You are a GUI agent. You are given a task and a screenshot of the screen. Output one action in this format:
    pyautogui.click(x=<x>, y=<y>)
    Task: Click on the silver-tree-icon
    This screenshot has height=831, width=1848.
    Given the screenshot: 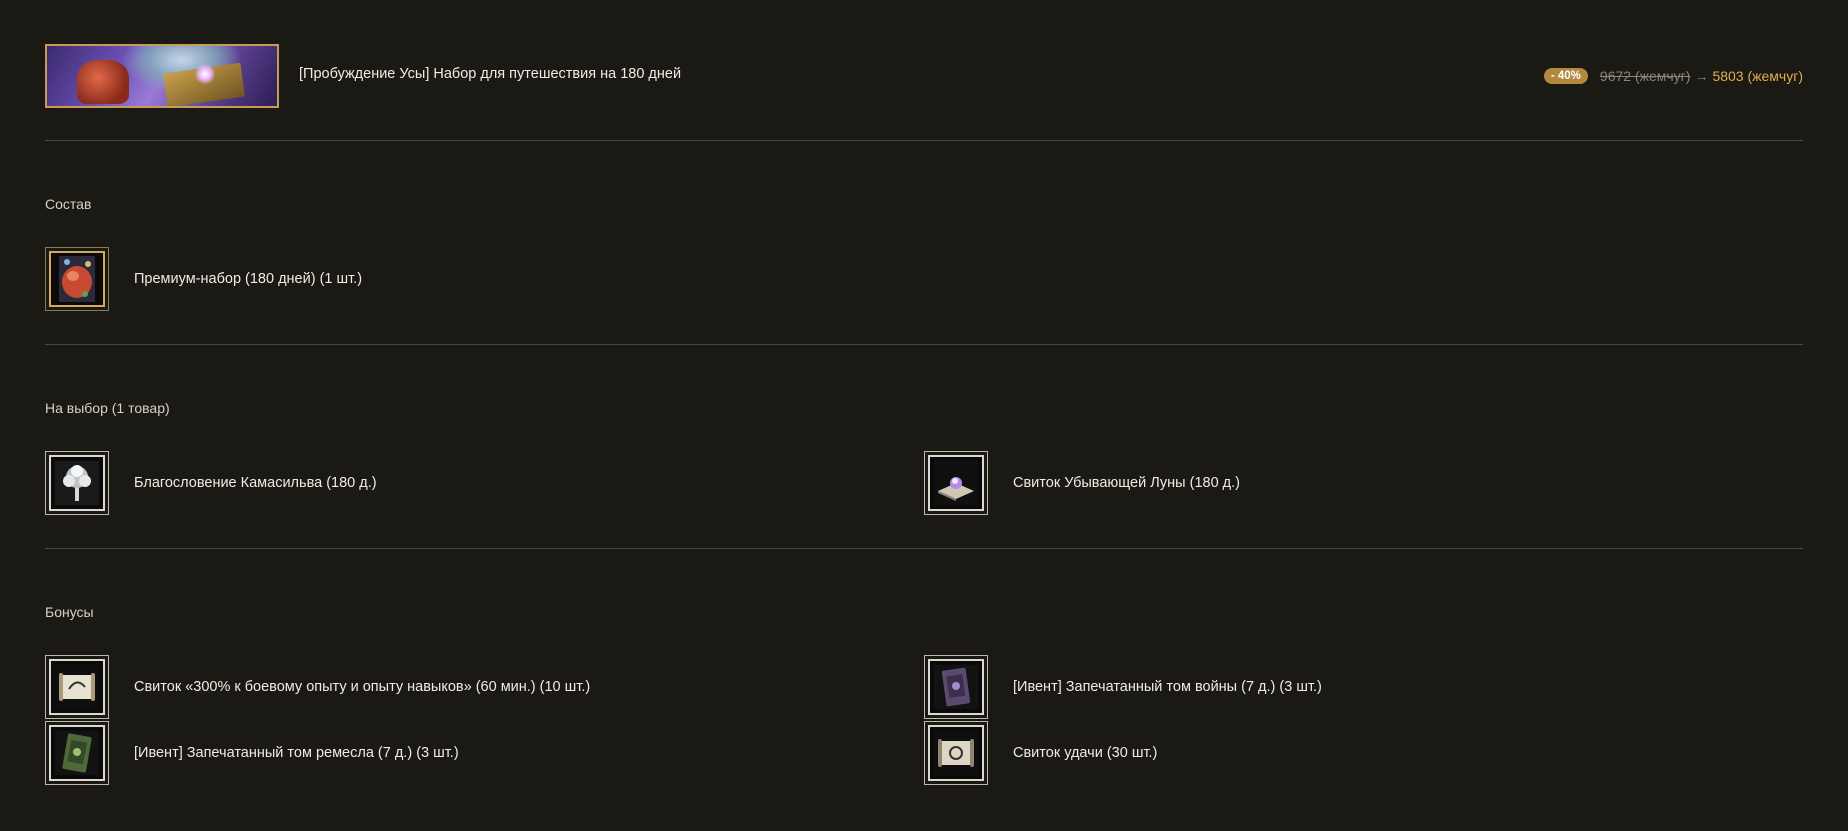 What is the action you would take?
    pyautogui.click(x=77, y=483)
    